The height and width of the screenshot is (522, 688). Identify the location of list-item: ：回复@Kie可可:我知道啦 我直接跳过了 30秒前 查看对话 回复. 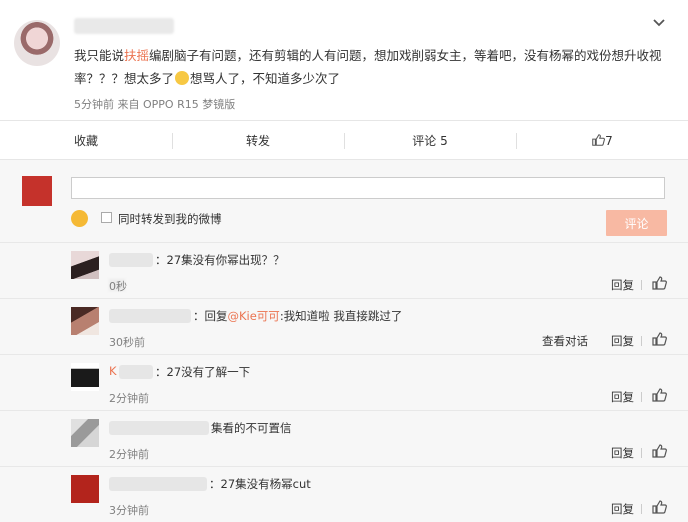
(344, 326).